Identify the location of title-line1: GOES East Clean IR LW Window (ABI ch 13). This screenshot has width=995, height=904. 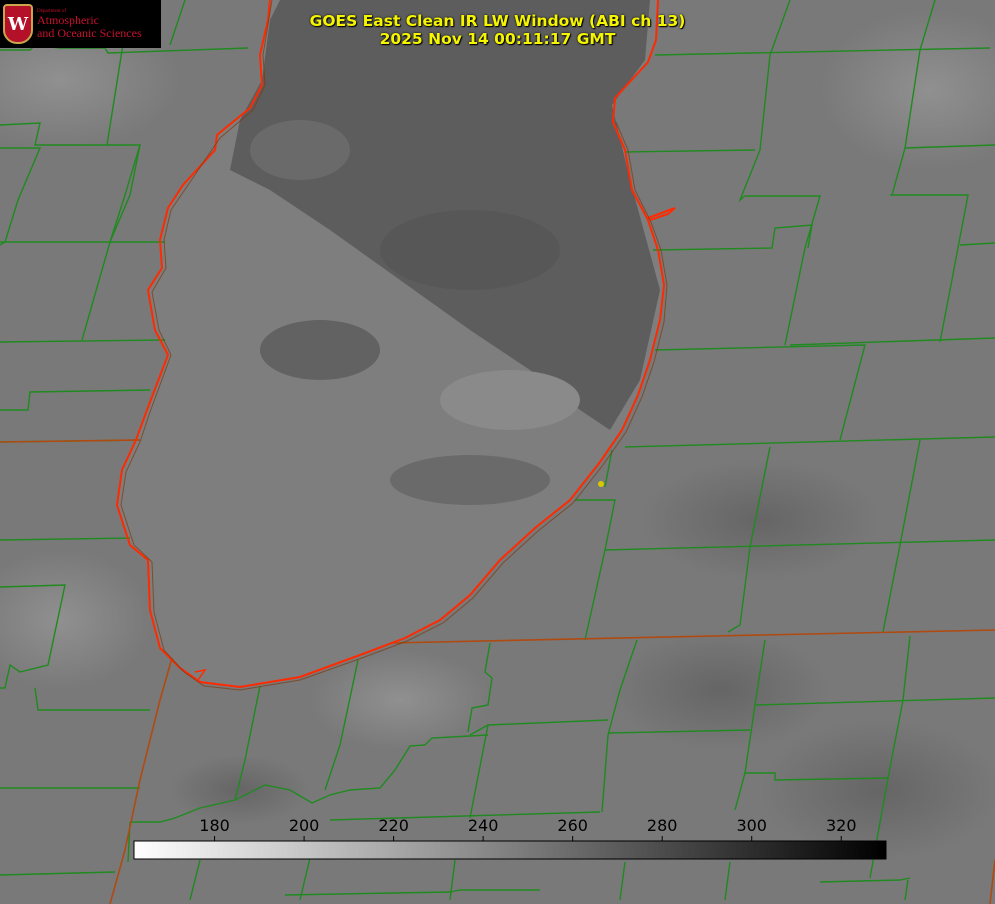
(497, 21).